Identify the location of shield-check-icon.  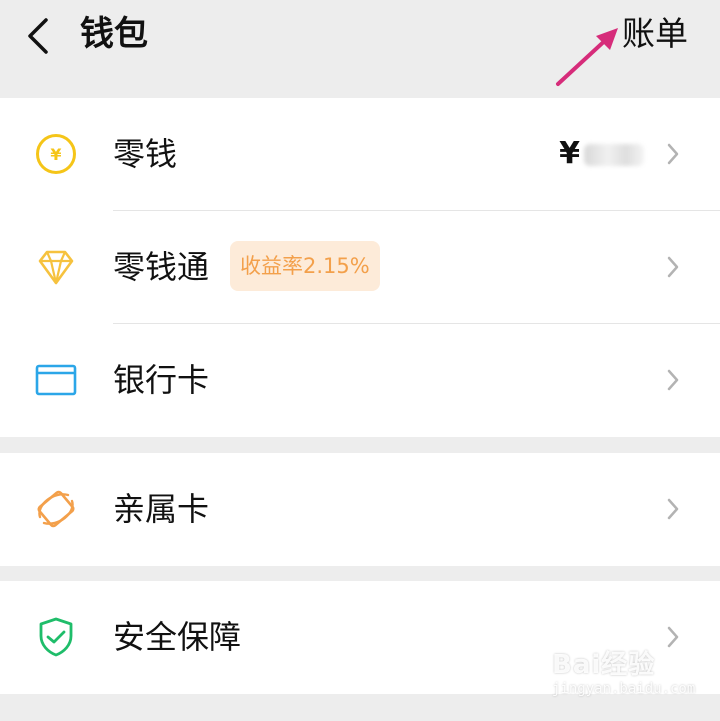
(56, 637).